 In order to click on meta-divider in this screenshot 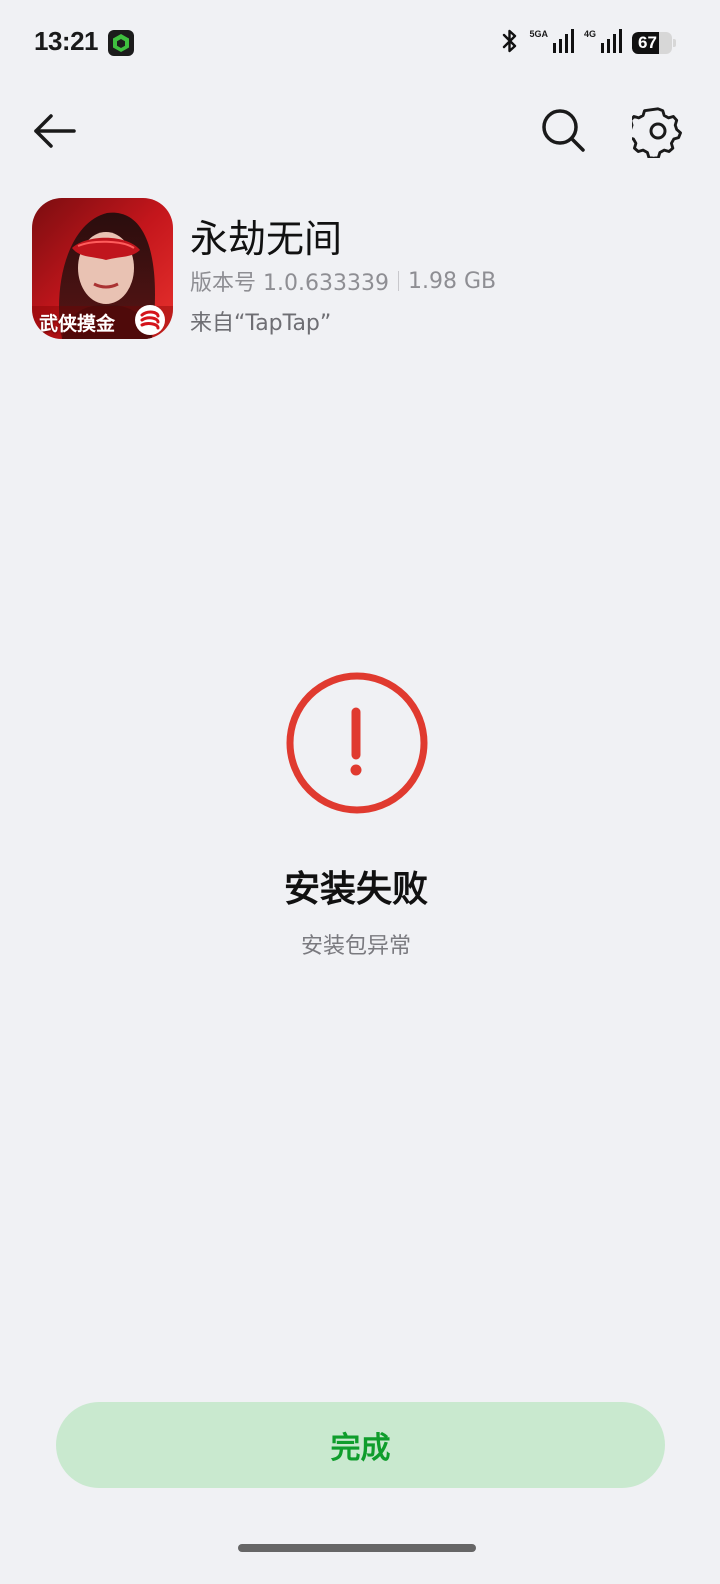, I will do `click(398, 281)`.